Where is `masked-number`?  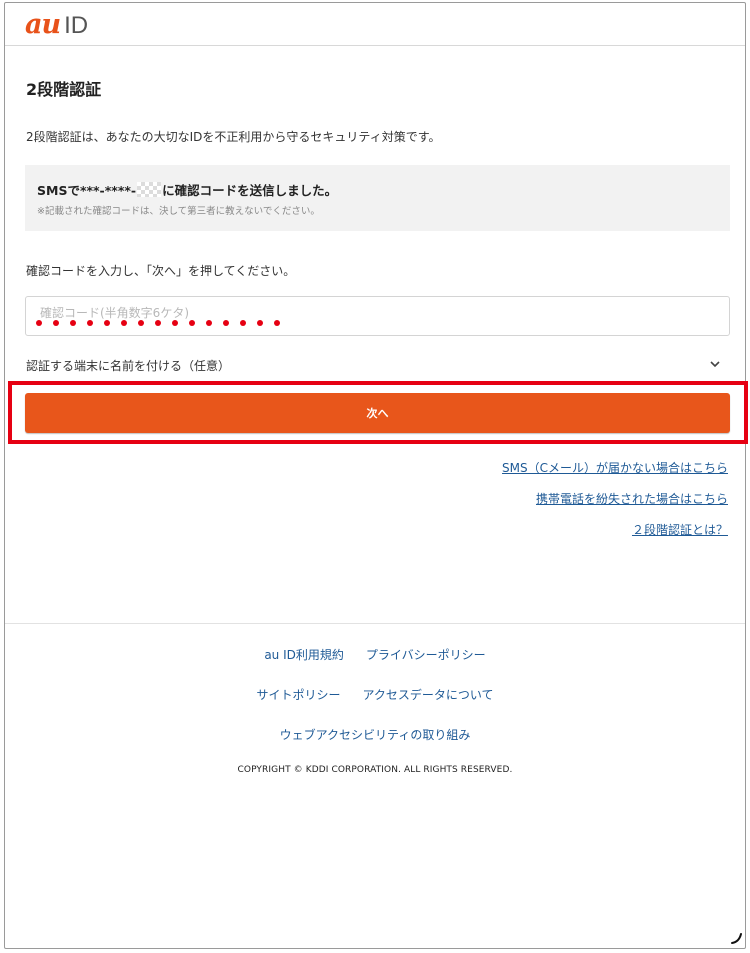 masked-number is located at coordinates (149, 189).